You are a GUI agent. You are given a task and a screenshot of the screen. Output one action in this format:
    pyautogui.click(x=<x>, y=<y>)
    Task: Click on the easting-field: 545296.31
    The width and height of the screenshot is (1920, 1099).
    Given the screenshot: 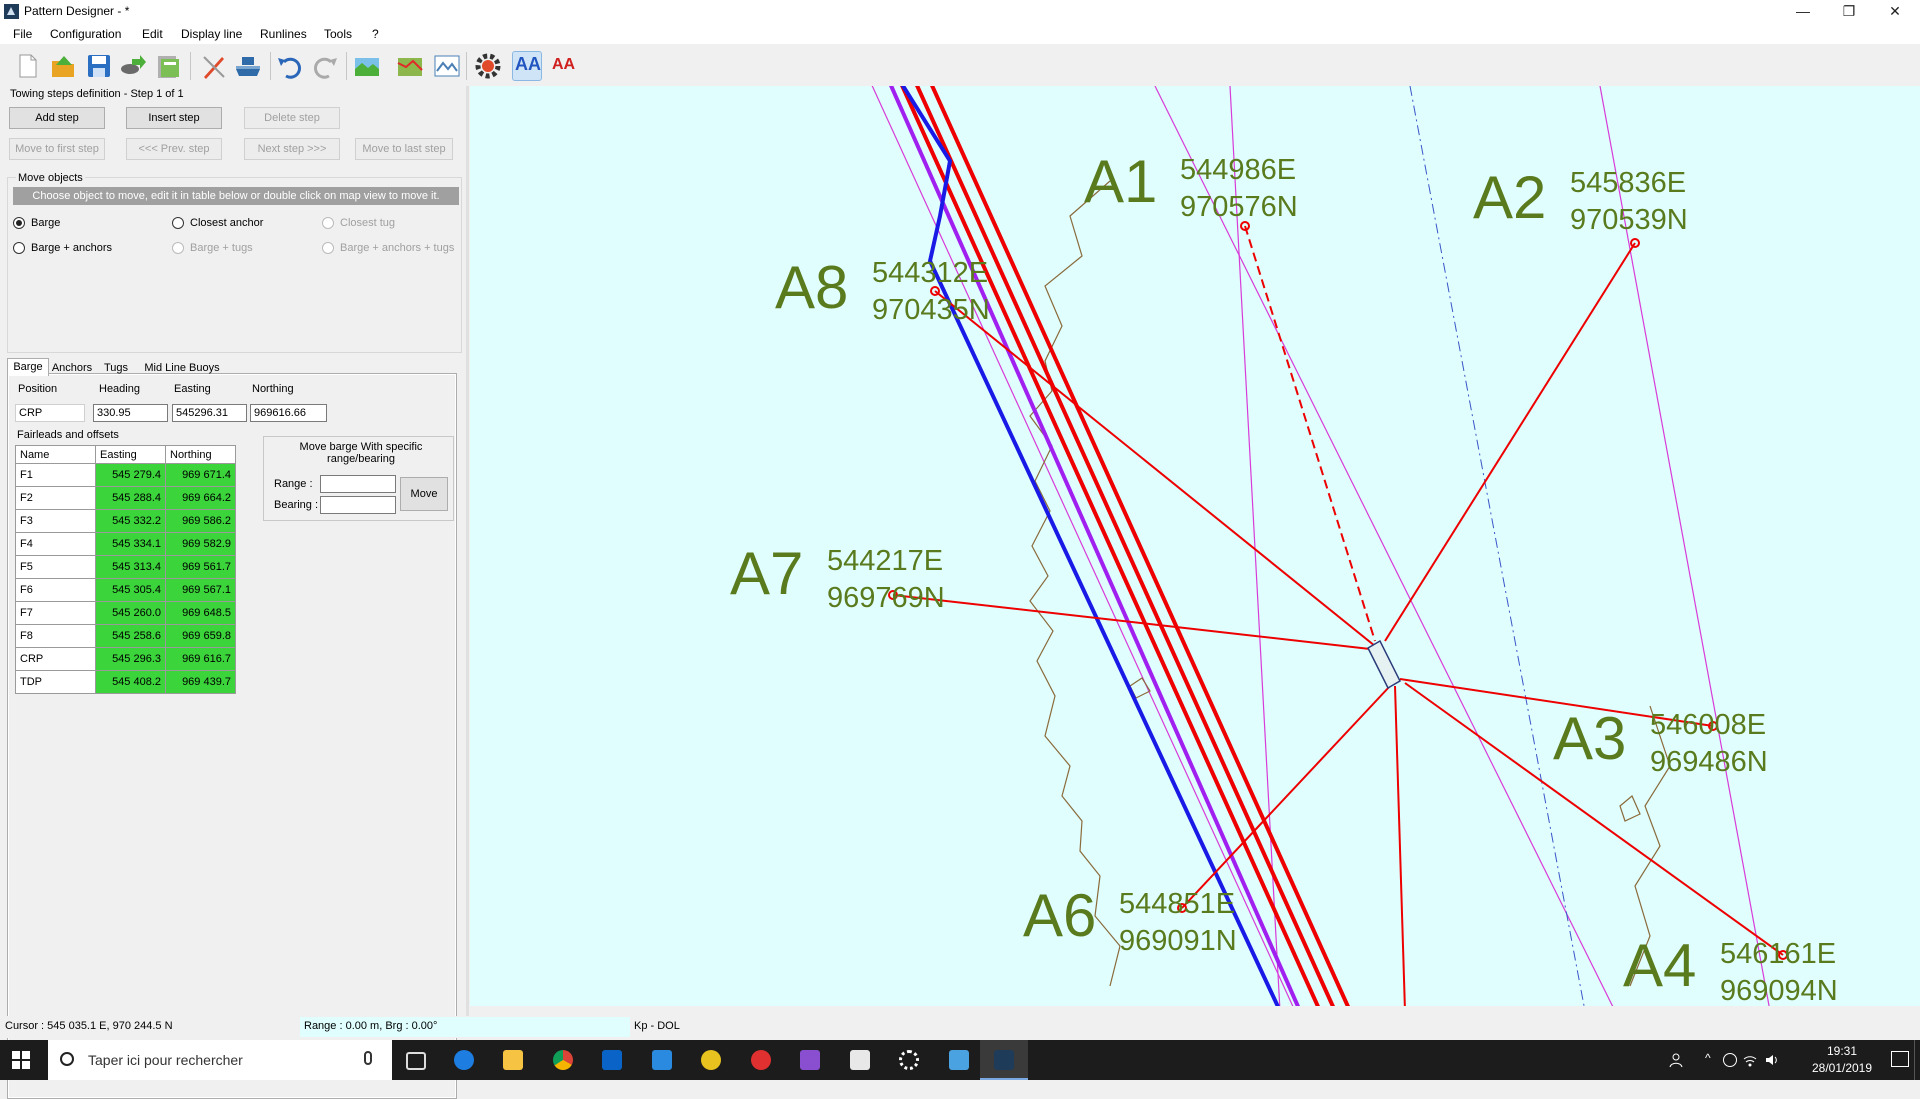 What is the action you would take?
    pyautogui.click(x=209, y=413)
    